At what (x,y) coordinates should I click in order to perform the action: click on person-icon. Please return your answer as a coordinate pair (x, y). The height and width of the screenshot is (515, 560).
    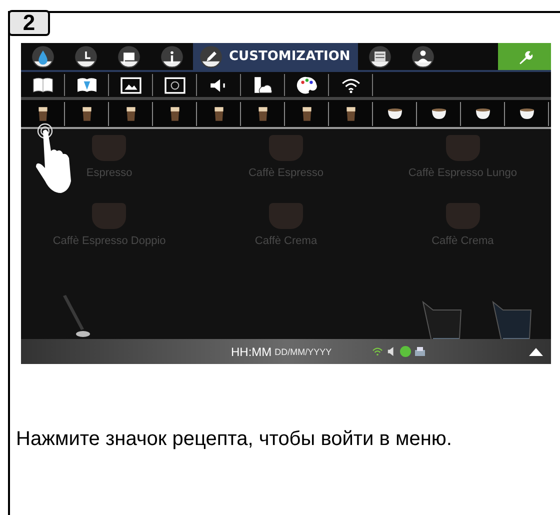
    Looking at the image, I should click on (422, 56).